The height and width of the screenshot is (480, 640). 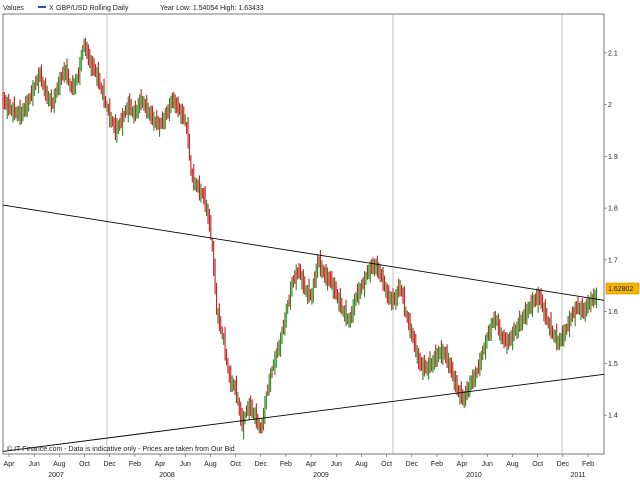 I want to click on y-tick-label: 2.1, so click(x=613, y=53).